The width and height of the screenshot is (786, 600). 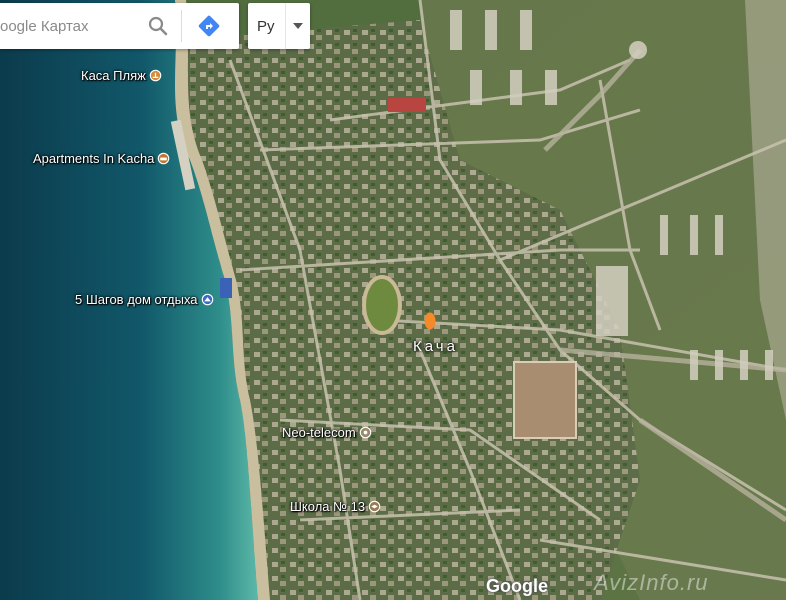 I want to click on search-input, so click(x=67, y=26).